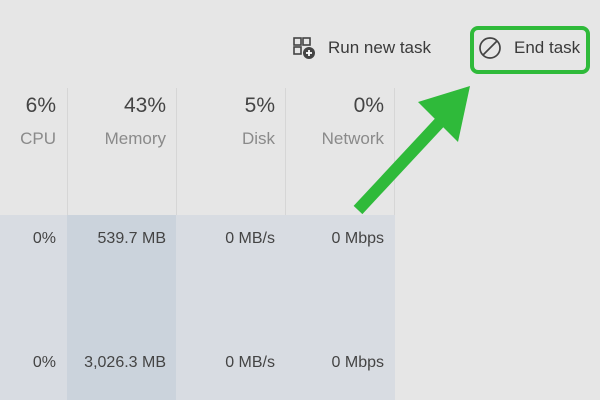 This screenshot has width=600, height=400. What do you see at coordinates (411, 150) in the screenshot?
I see `pointer-arrow-icon` at bounding box center [411, 150].